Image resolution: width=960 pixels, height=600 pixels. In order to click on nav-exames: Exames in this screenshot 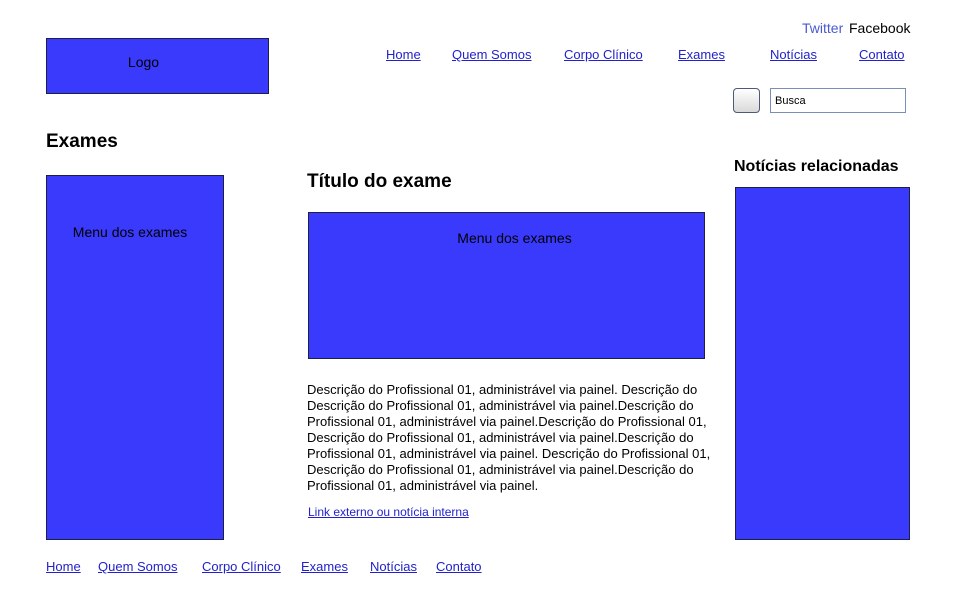, I will do `click(701, 54)`.